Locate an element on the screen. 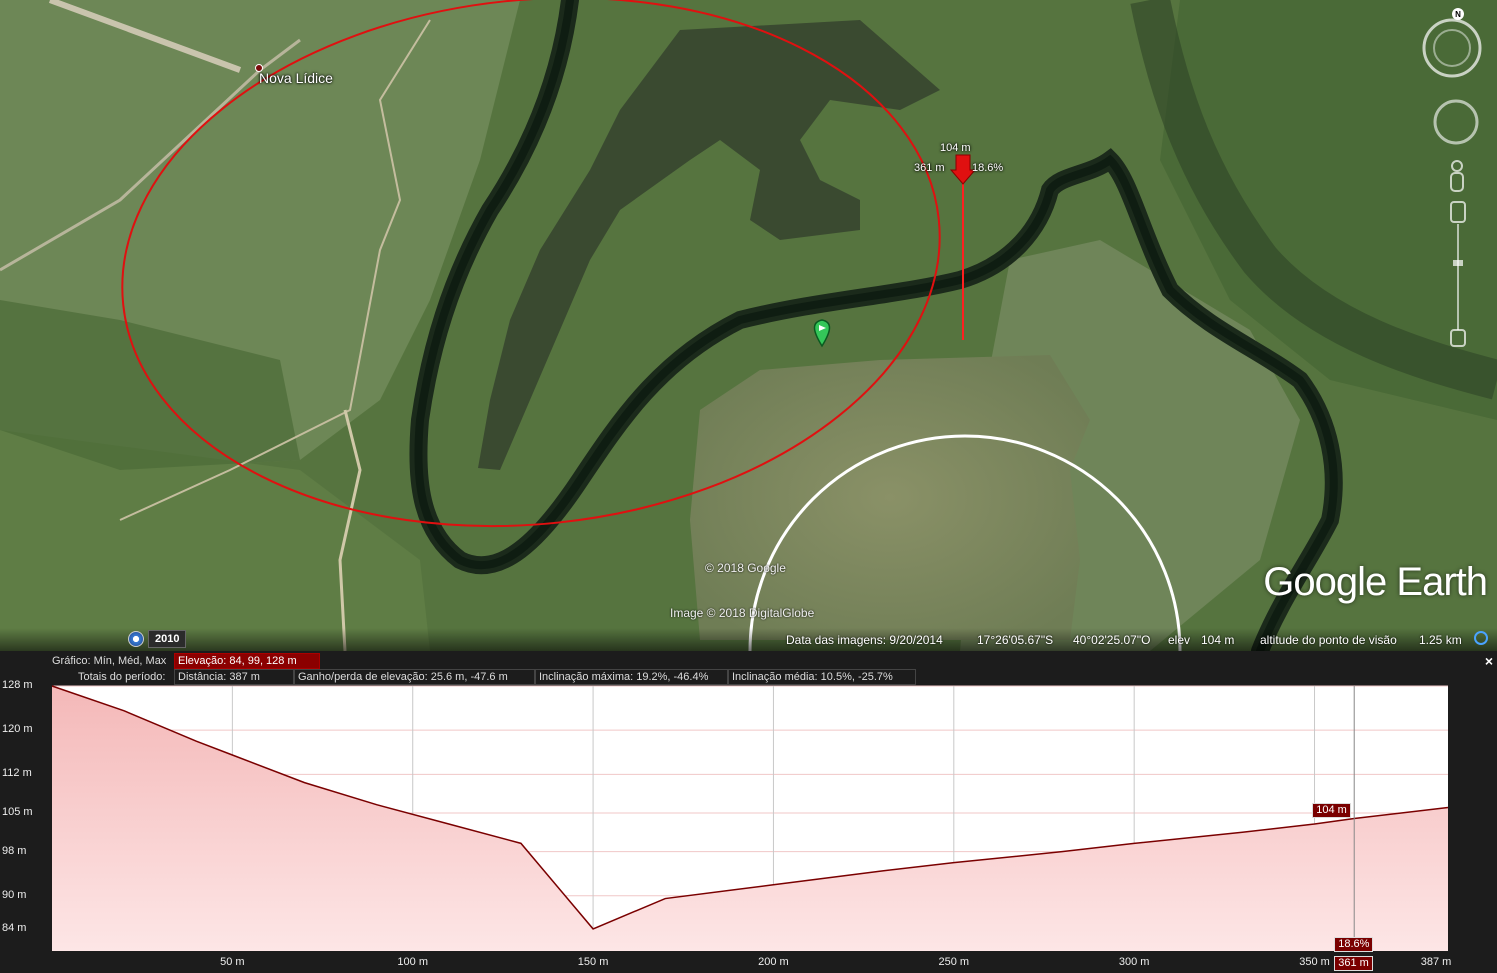 This screenshot has width=1497, height=973. x-tick-label: 100 m is located at coordinates (413, 962).